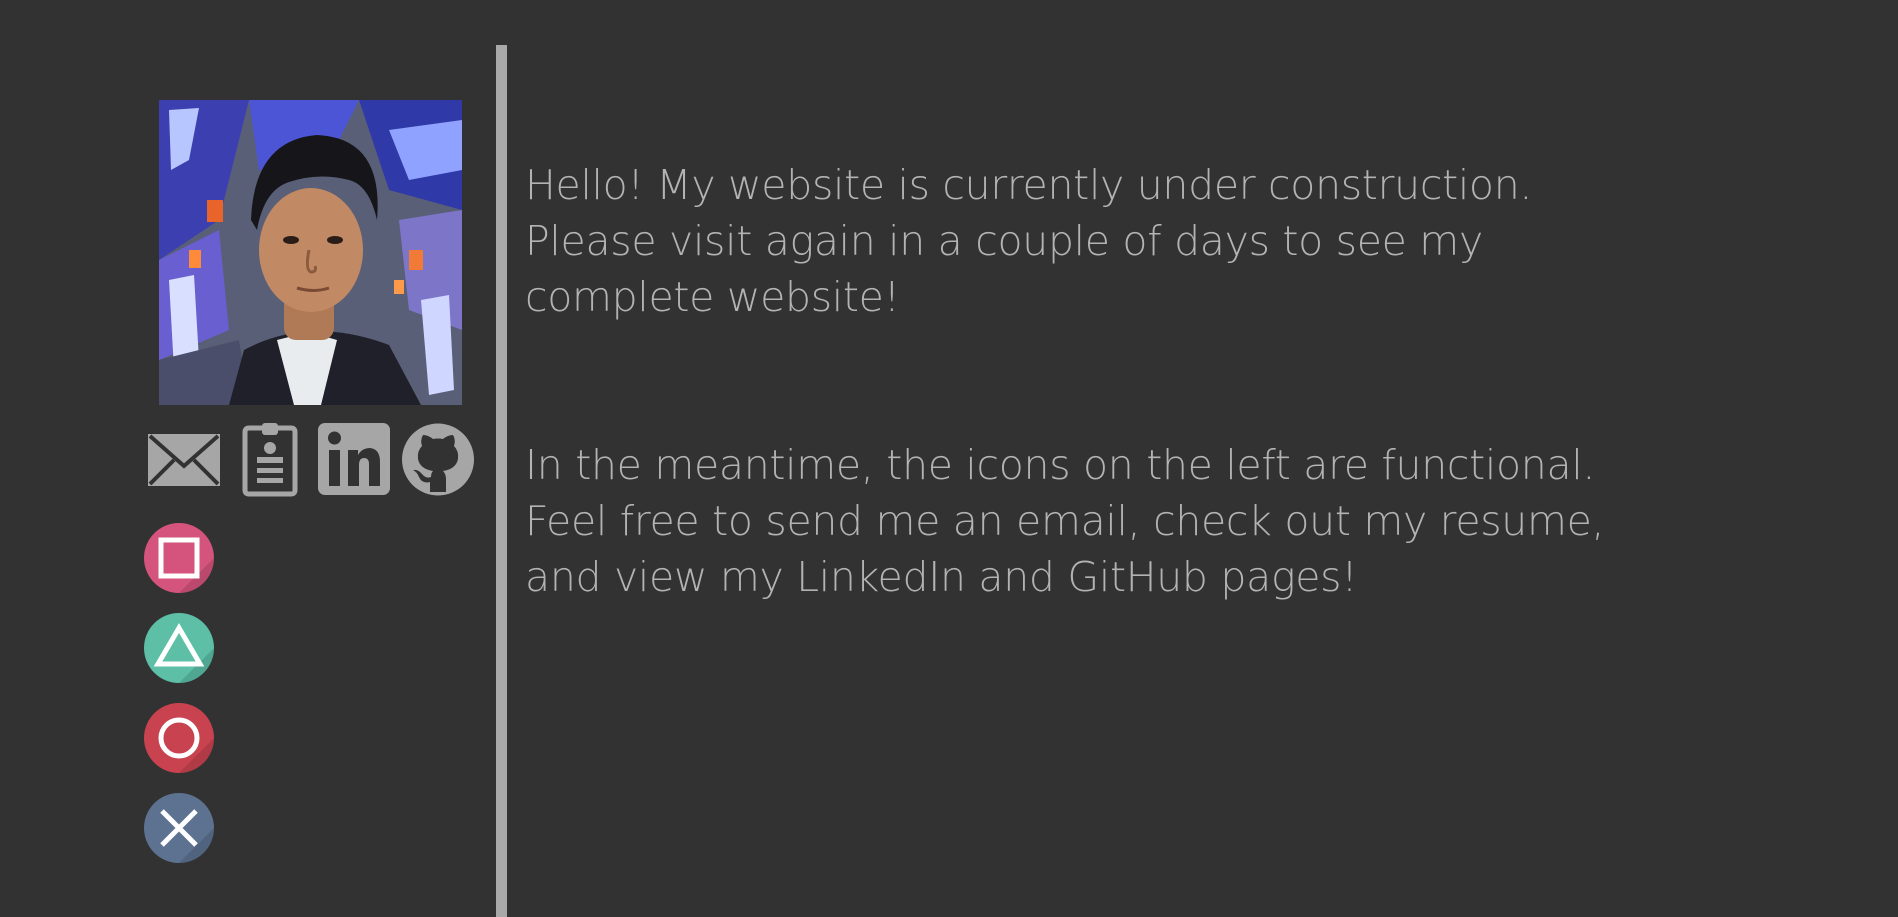  I want to click on resume-link, so click(270, 459).